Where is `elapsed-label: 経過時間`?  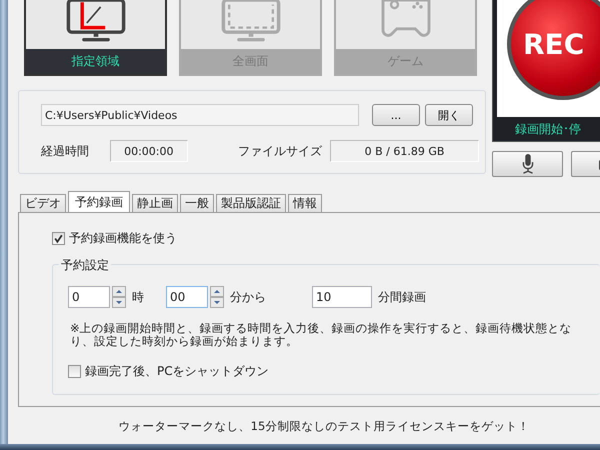
elapsed-label: 経過時間 is located at coordinates (65, 151).